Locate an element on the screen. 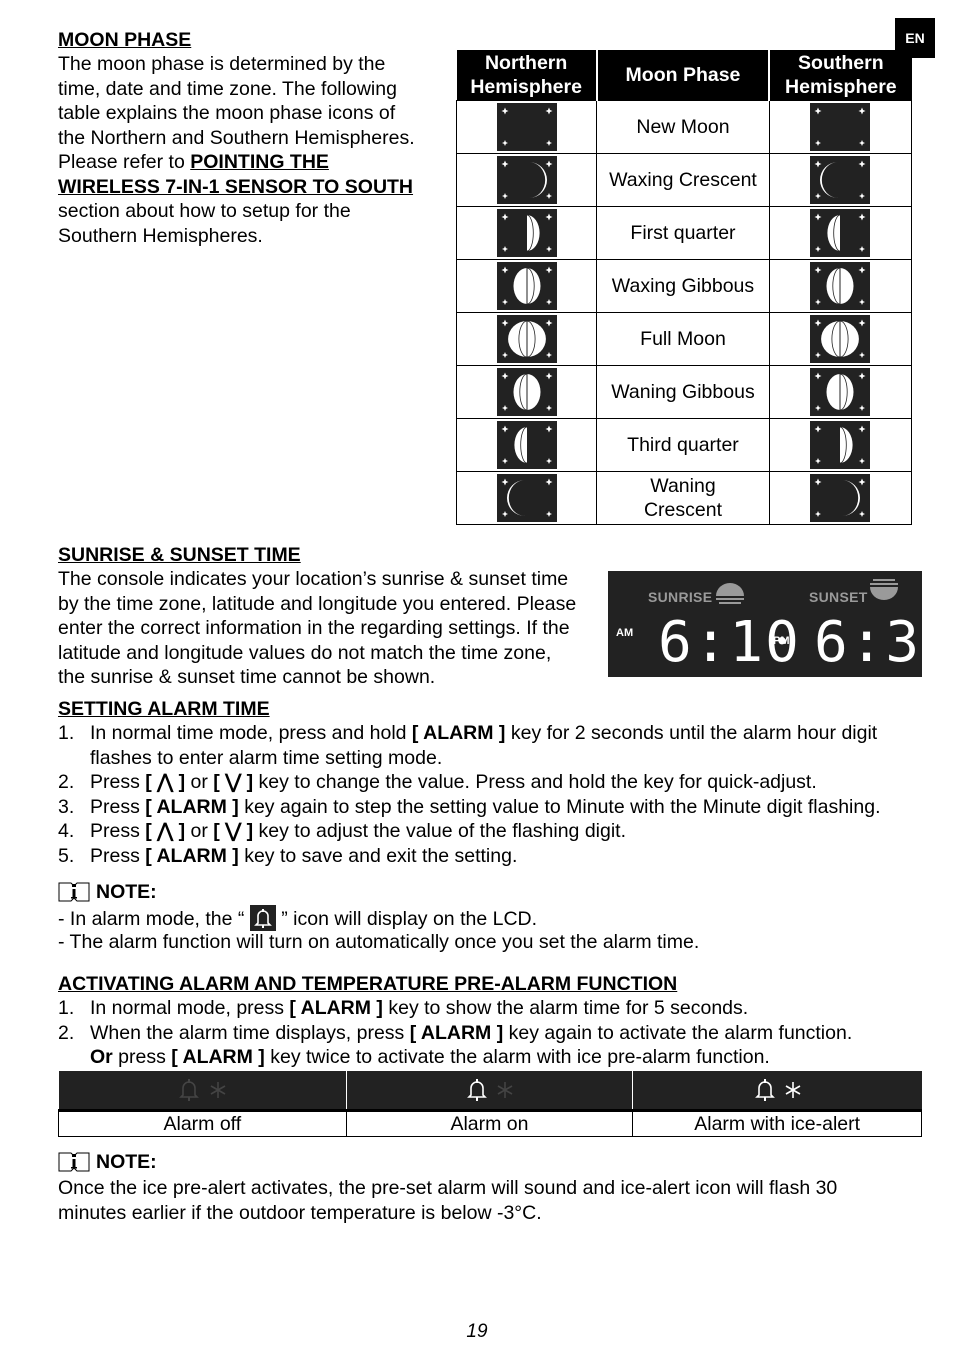  text: Waning is located at coordinates (683, 486).